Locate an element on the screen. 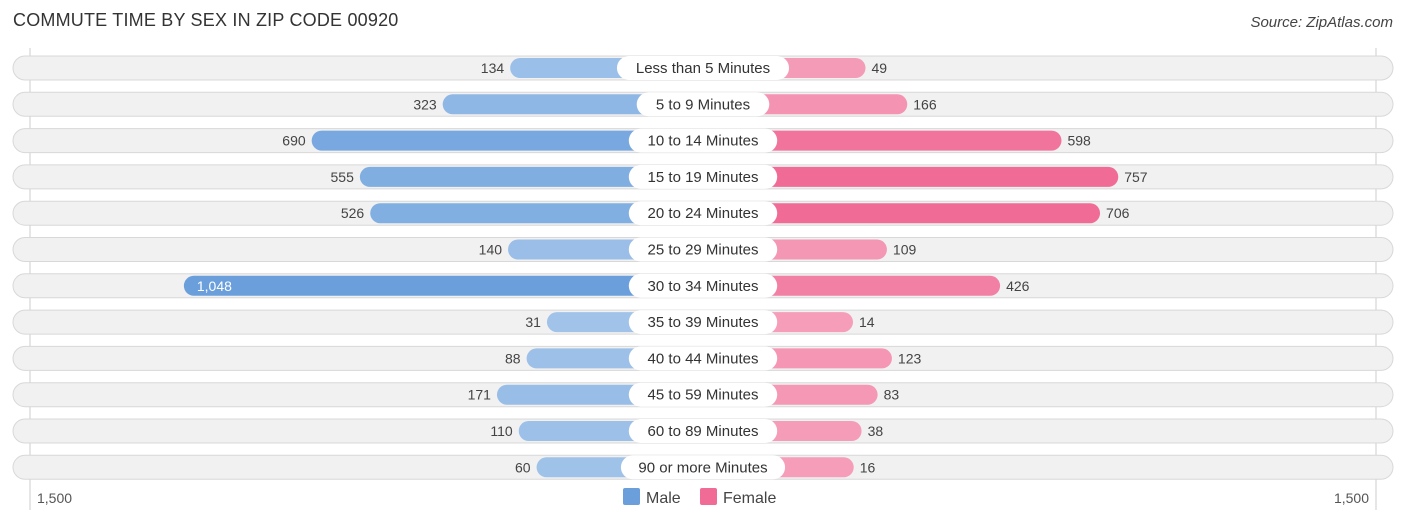  value-label-female: 123 is located at coordinates (910, 358).